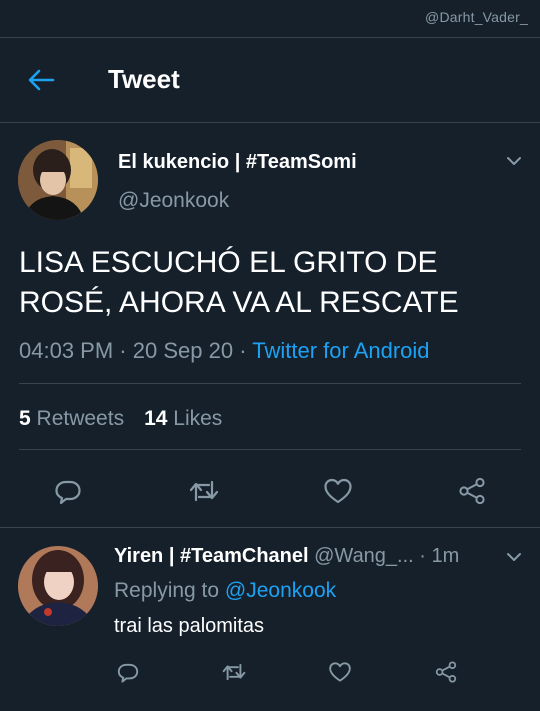 The height and width of the screenshot is (711, 540). I want to click on app-header: Tweet, so click(270, 80).